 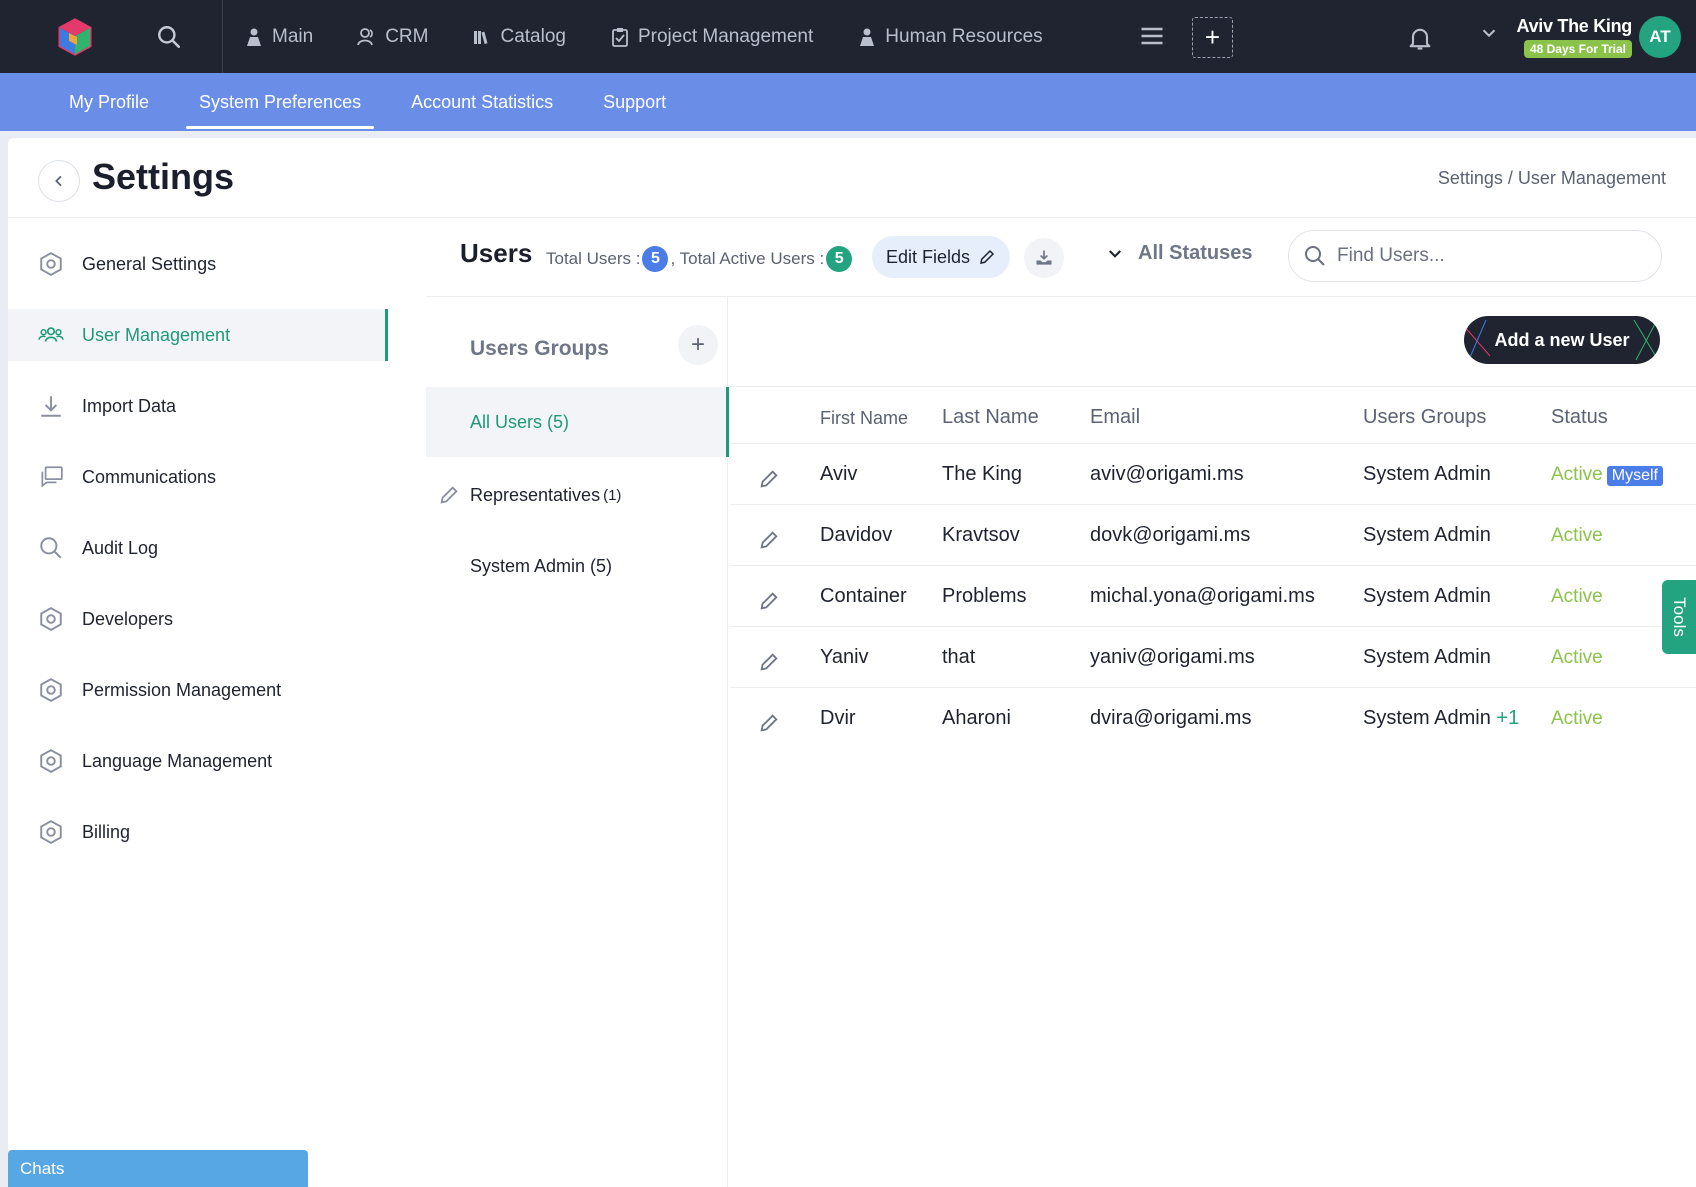 I want to click on chats-bar: Chats, so click(x=158, y=1168).